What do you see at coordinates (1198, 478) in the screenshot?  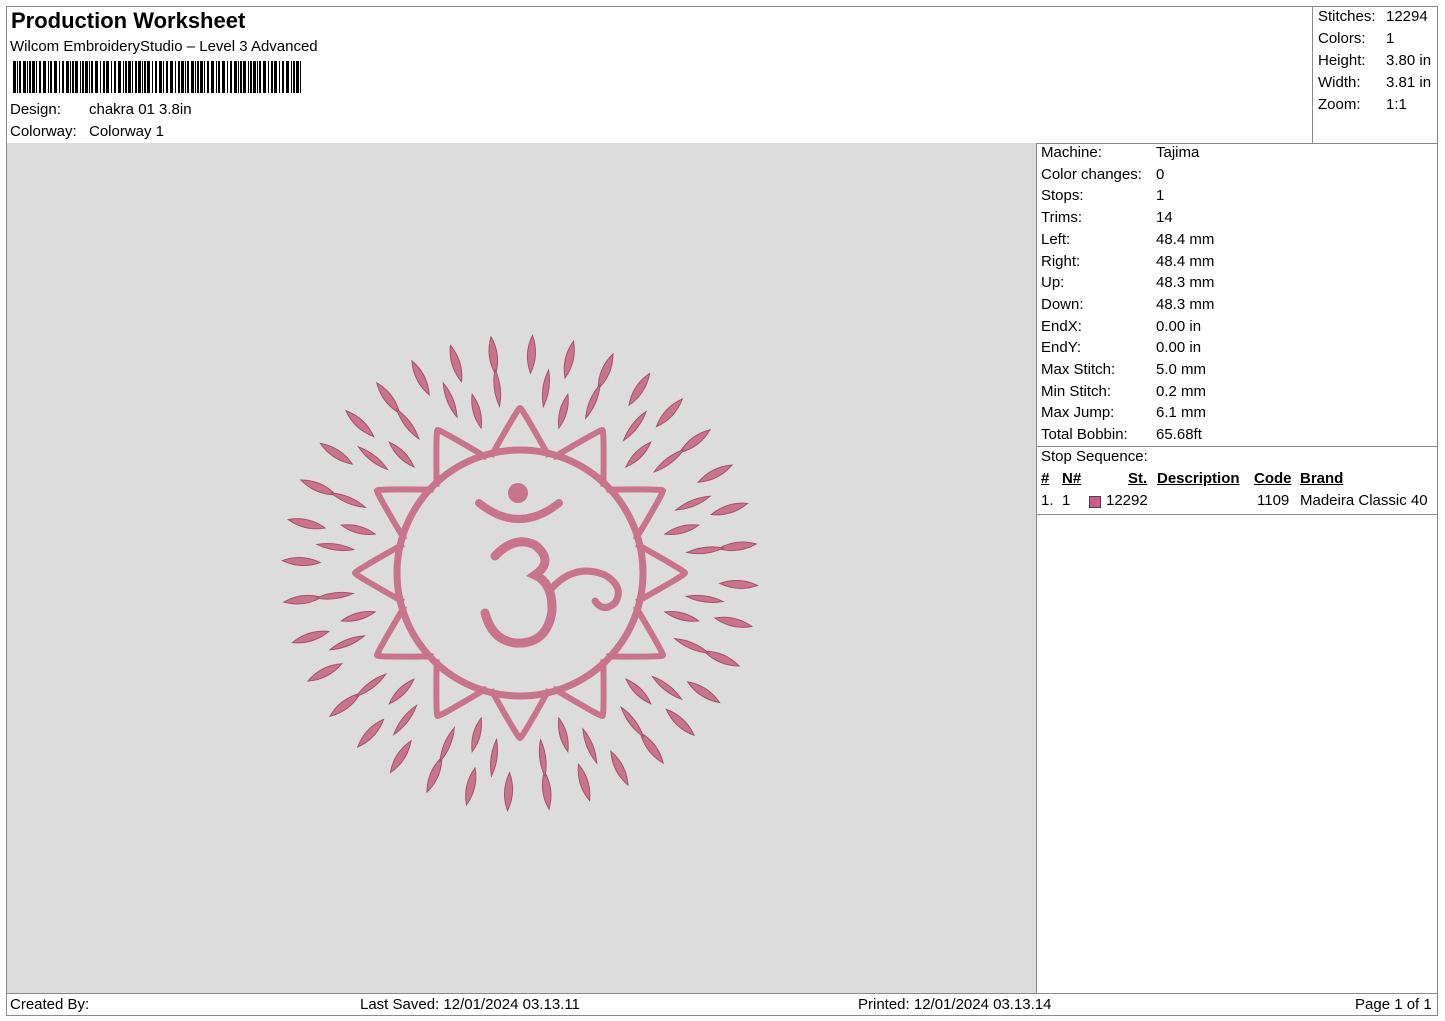 I see `seq-header-description: Description` at bounding box center [1198, 478].